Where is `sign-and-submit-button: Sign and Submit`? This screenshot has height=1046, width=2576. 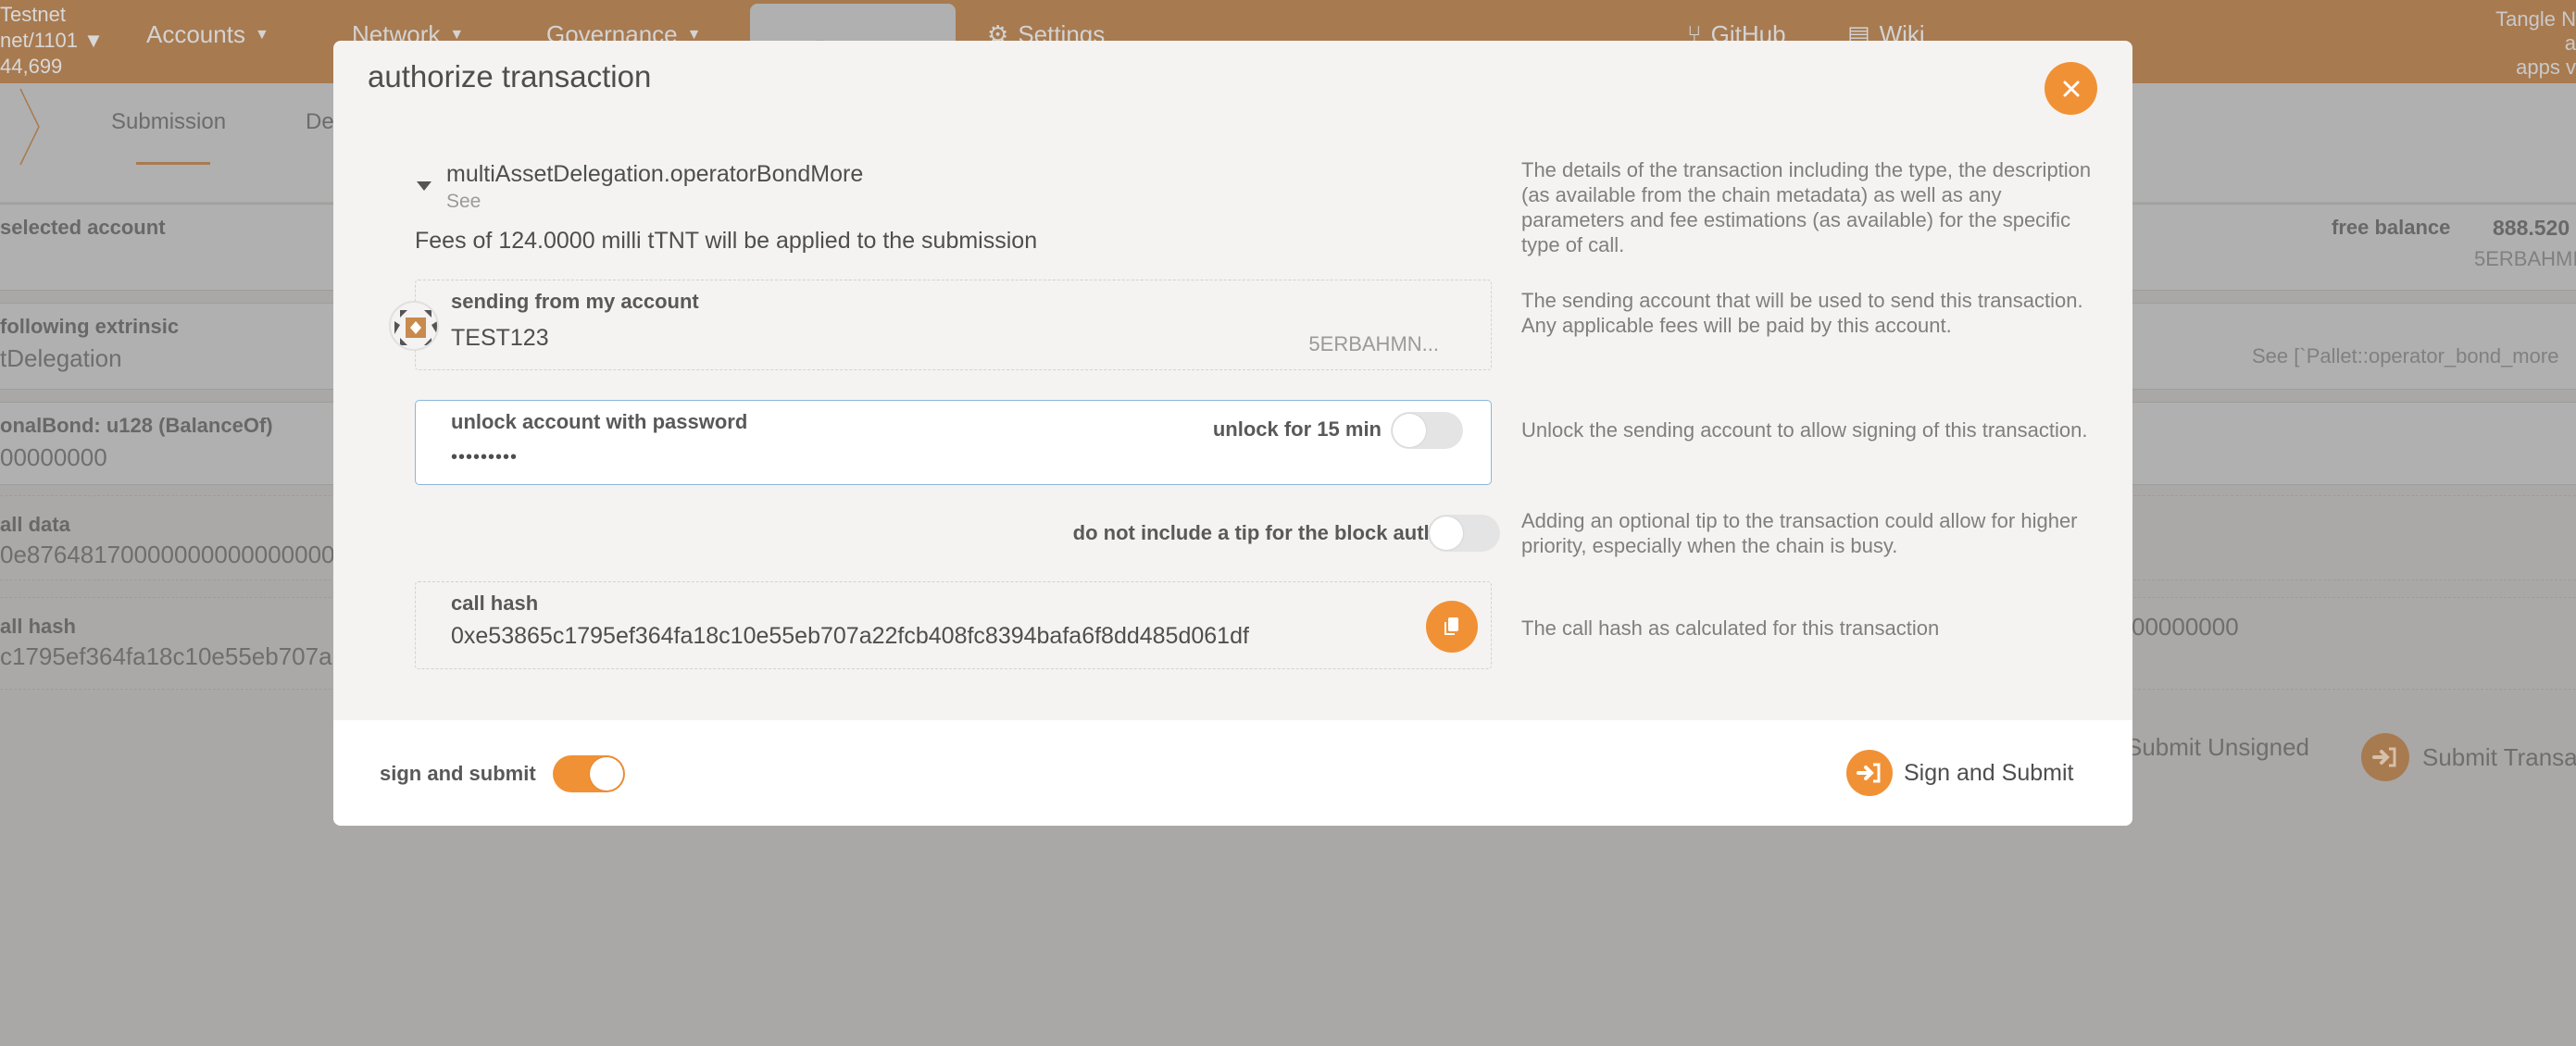
sign-and-submit-button: Sign and Submit is located at coordinates (1959, 773).